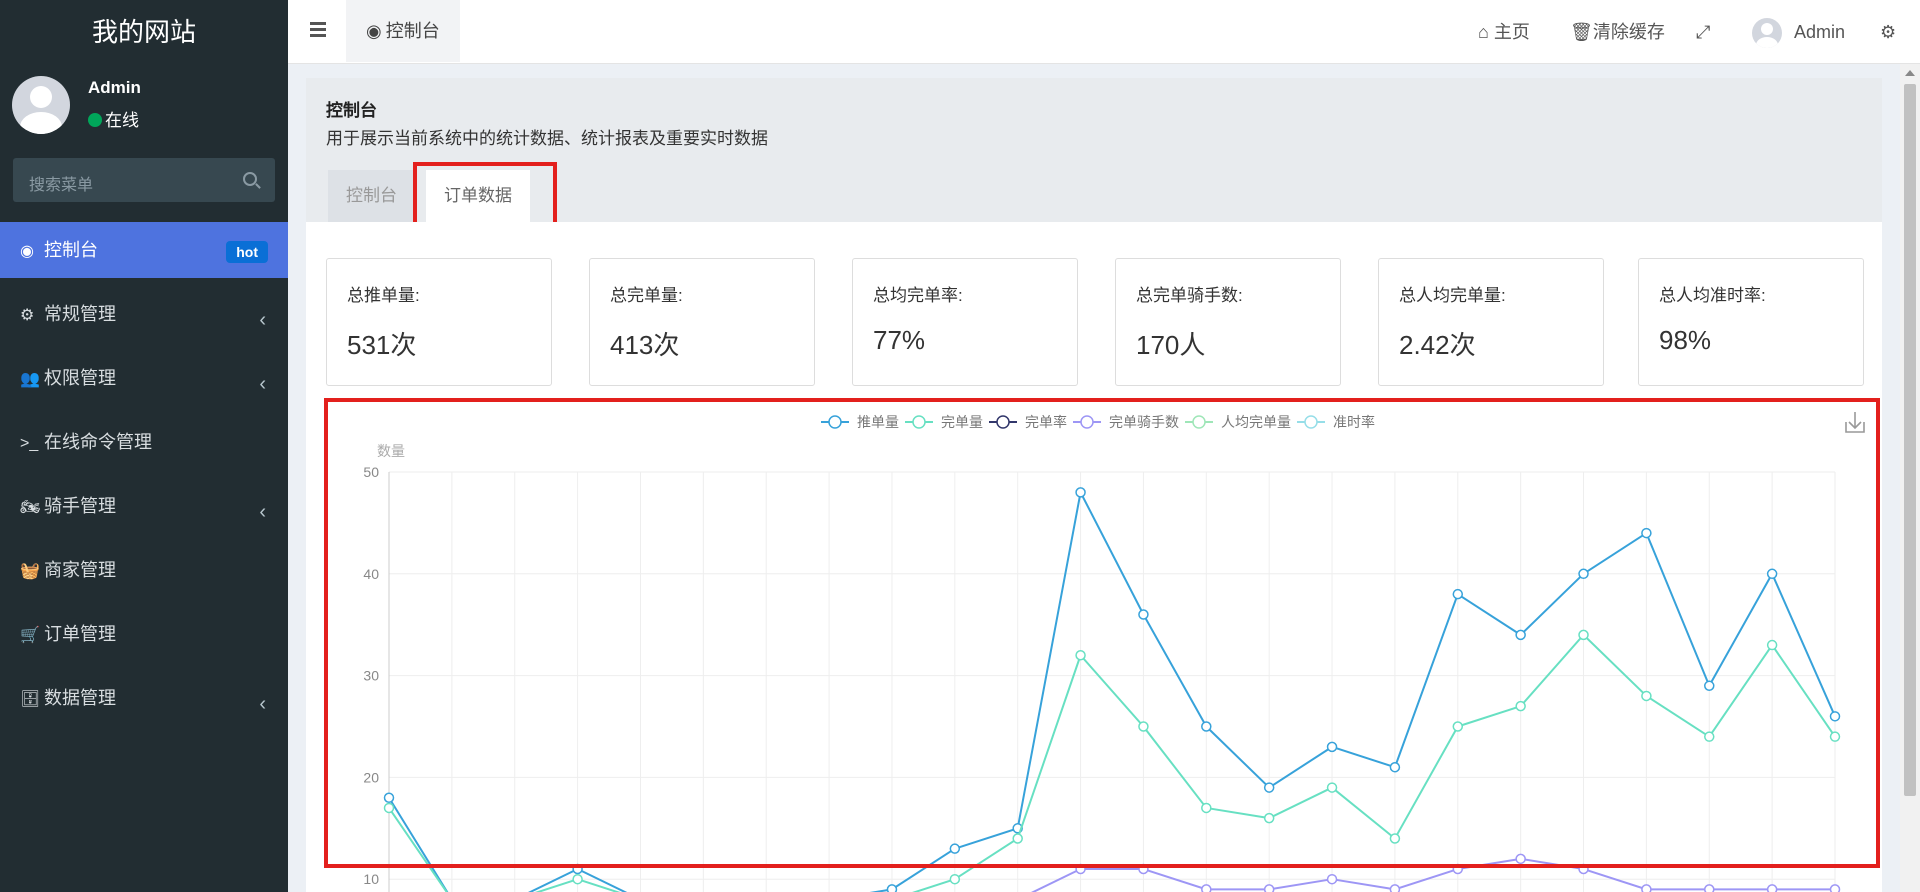  What do you see at coordinates (144, 634) in the screenshot?
I see `sidebar-item-6: 🛒 订单管理` at bounding box center [144, 634].